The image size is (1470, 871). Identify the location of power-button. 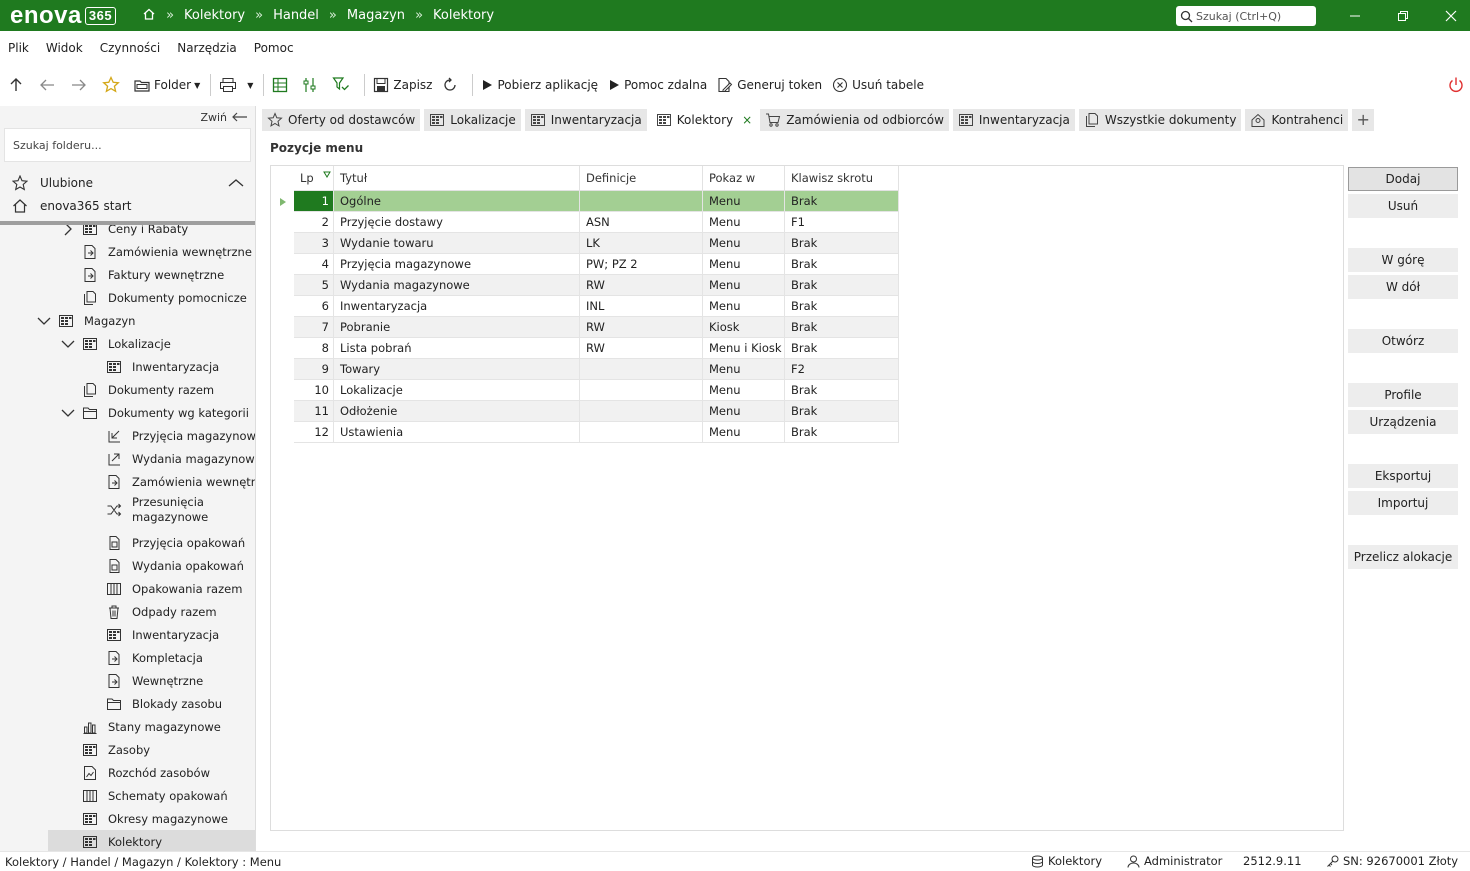
(1458, 85).